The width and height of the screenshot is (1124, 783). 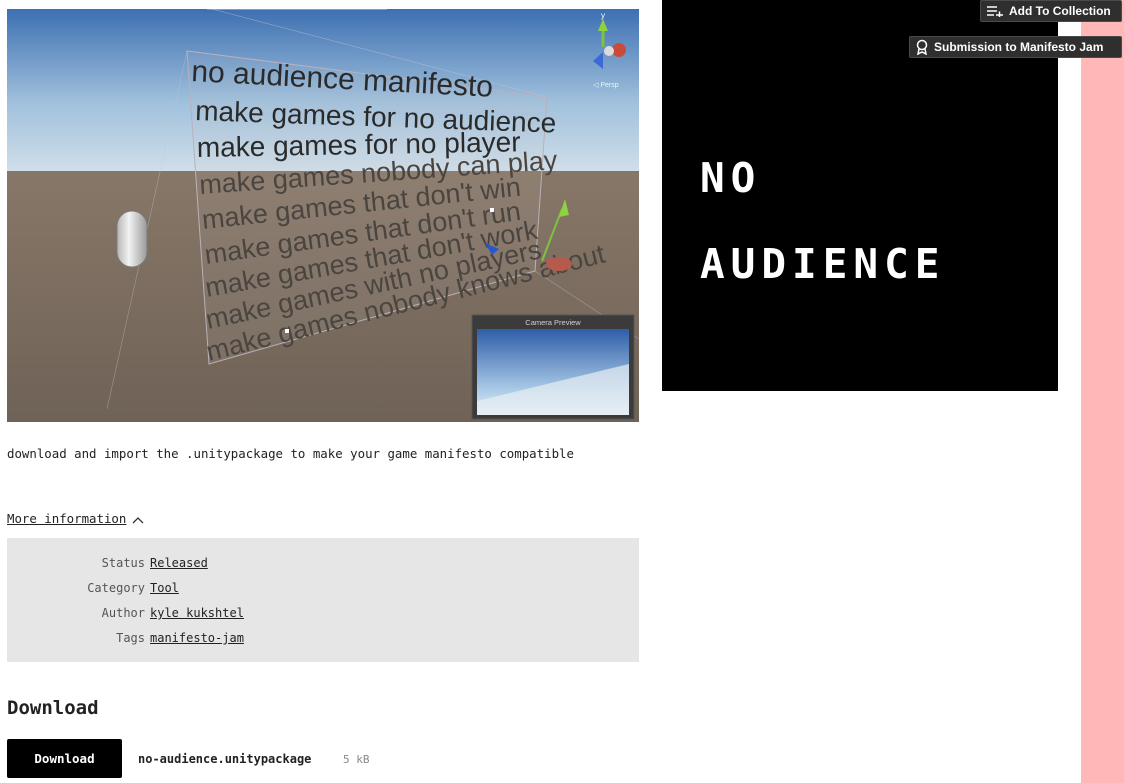 I want to click on info-value-link: manifesto-jam, so click(x=197, y=638).